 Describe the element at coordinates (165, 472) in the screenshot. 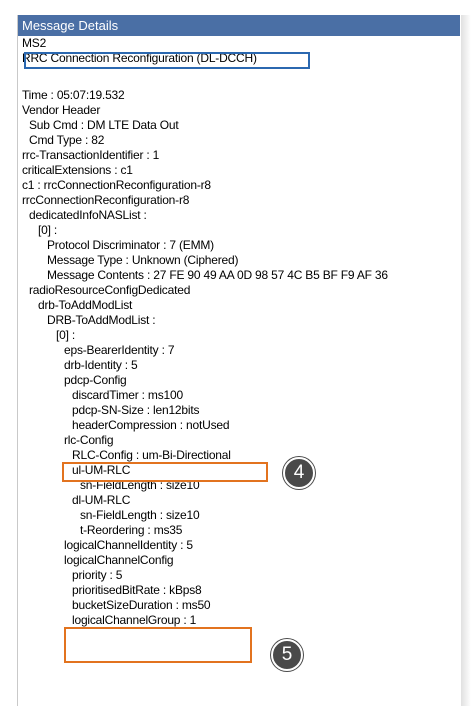

I see `header-compression-highlight` at that location.